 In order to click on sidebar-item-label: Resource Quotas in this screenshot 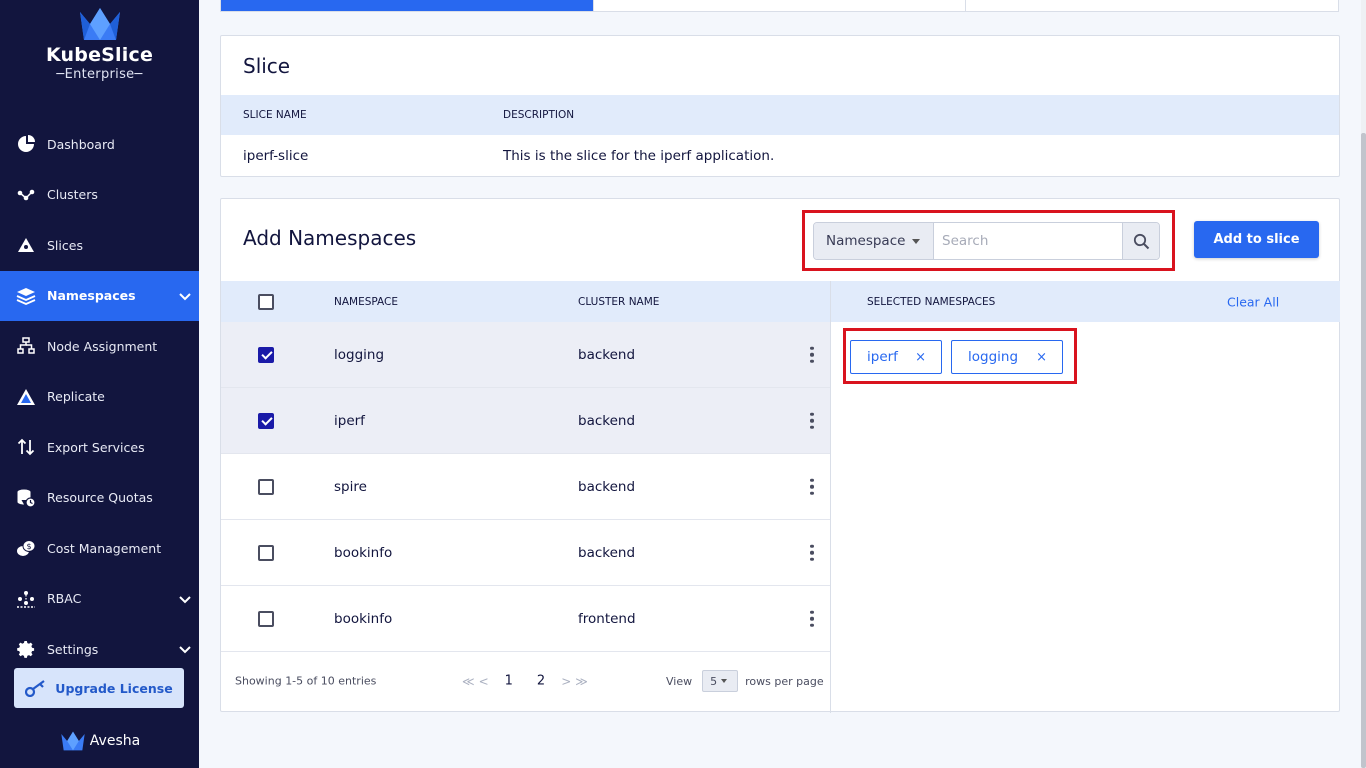, I will do `click(100, 498)`.